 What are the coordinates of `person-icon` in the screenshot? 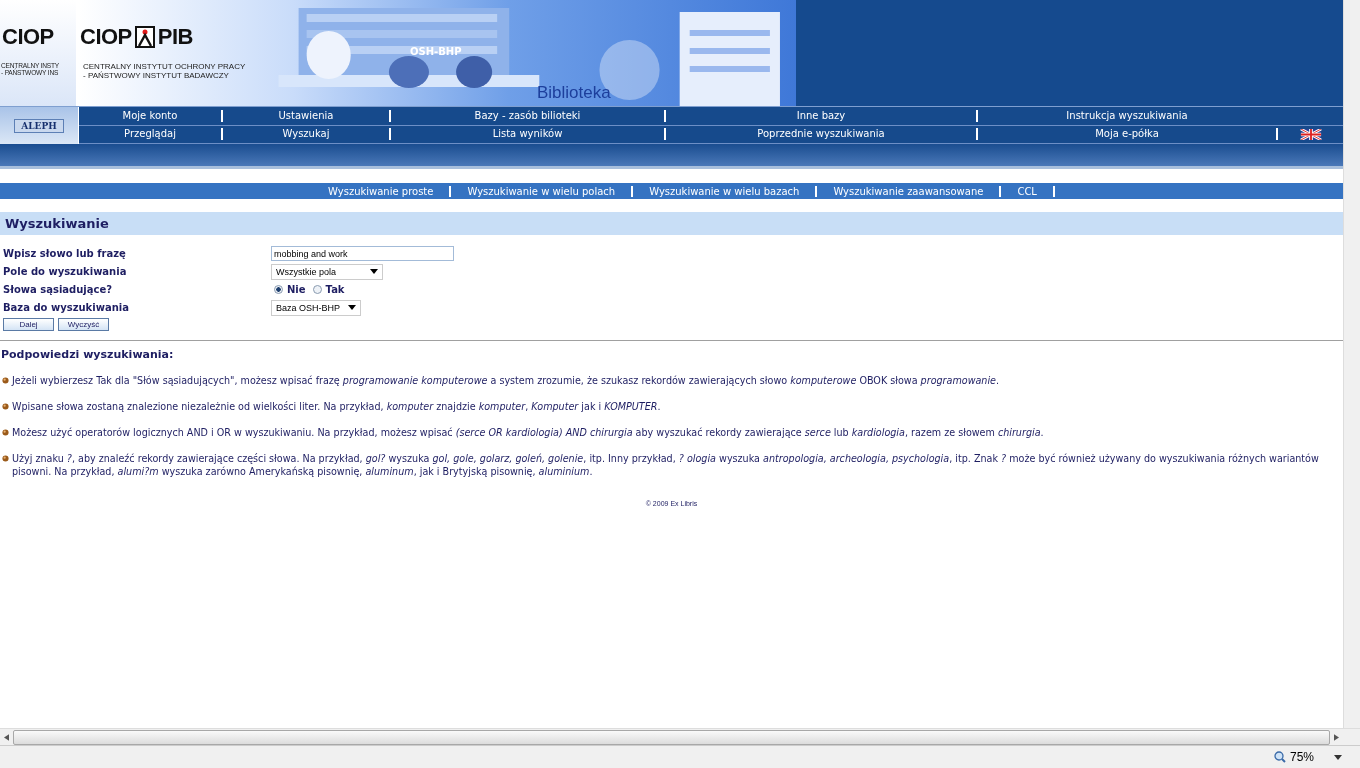 It's located at (144, 37).